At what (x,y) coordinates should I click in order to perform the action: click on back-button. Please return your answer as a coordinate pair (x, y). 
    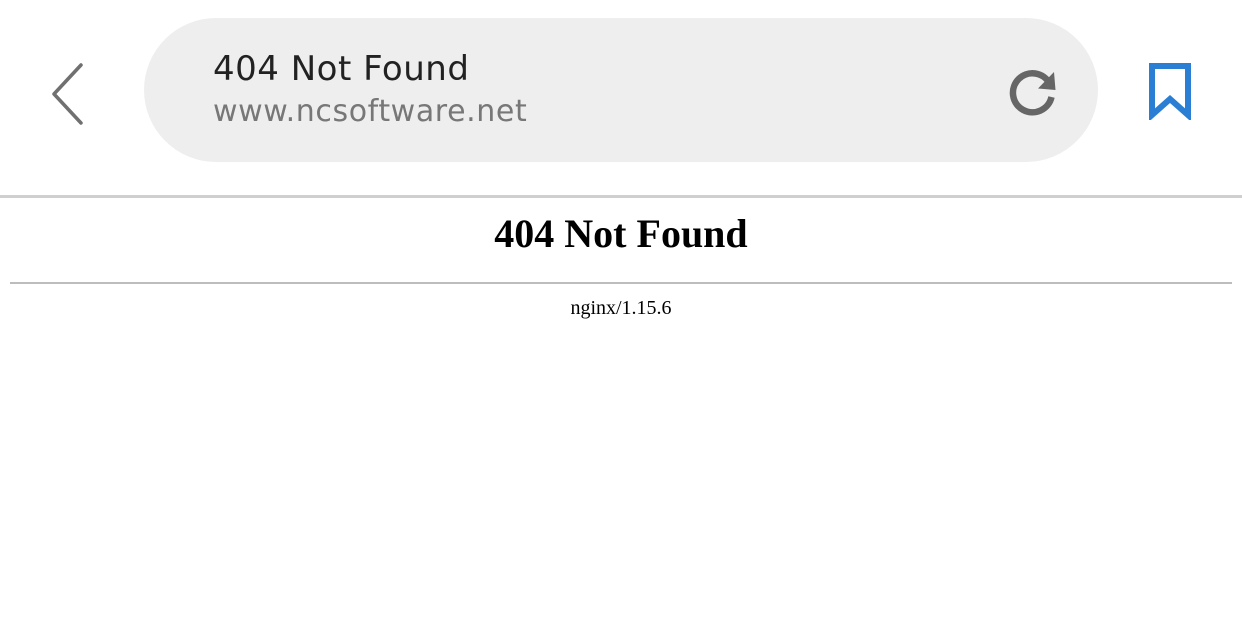
    Looking at the image, I should click on (70, 90).